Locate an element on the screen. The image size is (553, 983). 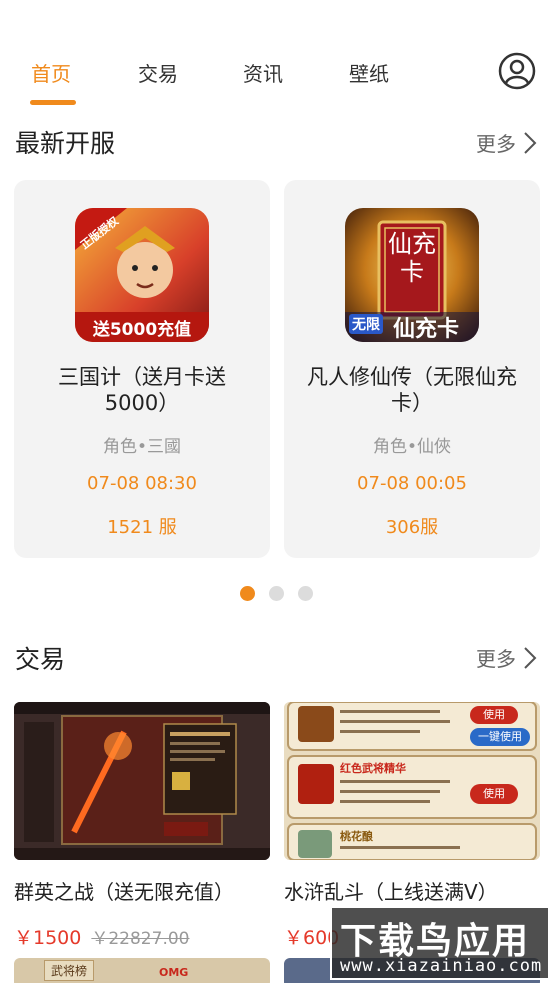
trade-card: 群英之战（送无限充值） ￥1500 ￥22827.00 is located at coordinates (142, 826).